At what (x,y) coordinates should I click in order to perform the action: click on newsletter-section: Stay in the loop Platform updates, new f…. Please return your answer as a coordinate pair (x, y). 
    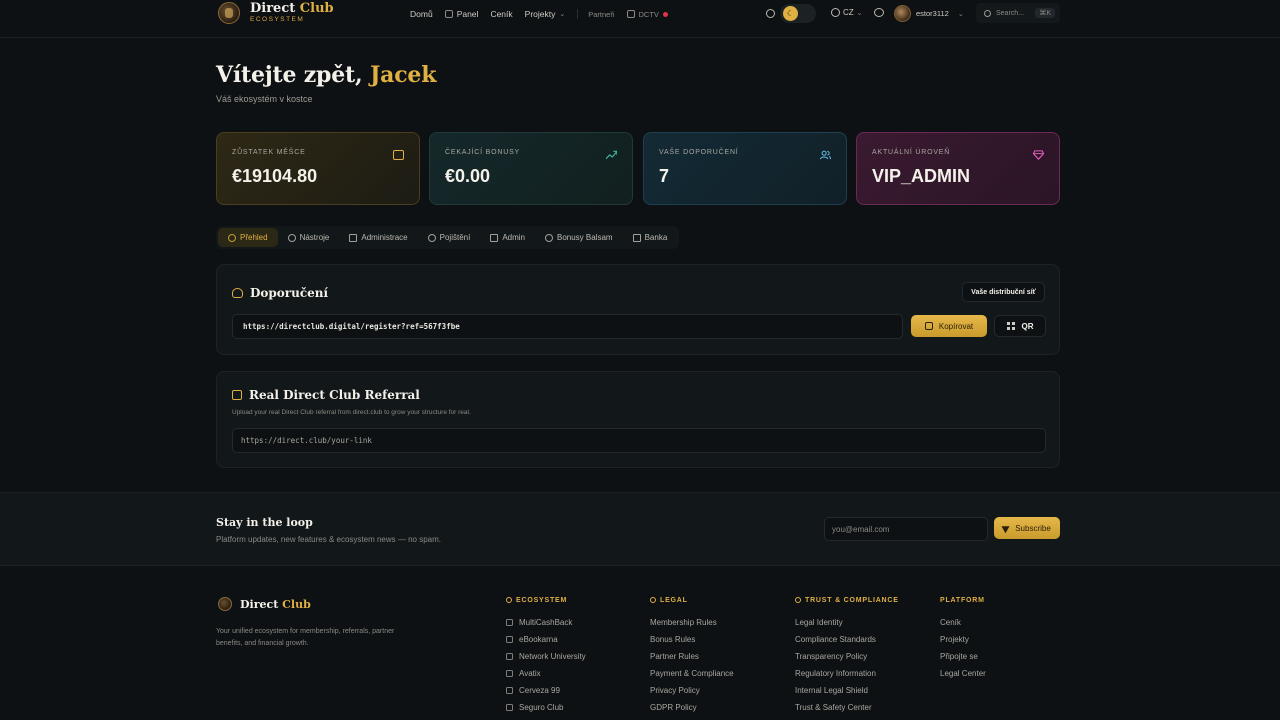
    Looking at the image, I should click on (640, 529).